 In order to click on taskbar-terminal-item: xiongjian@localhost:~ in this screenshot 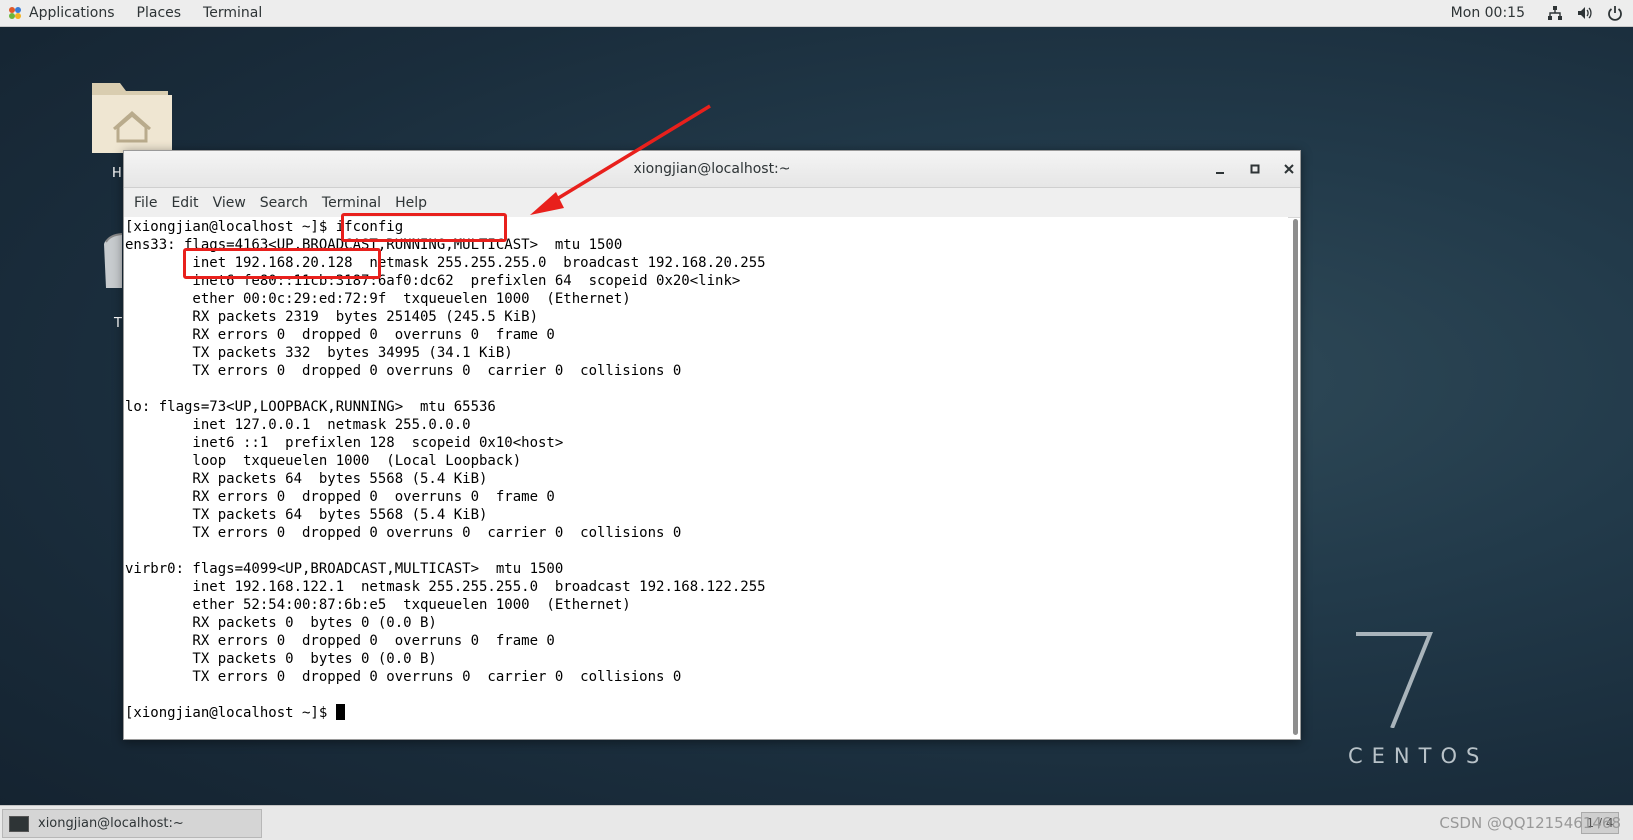, I will do `click(132, 823)`.